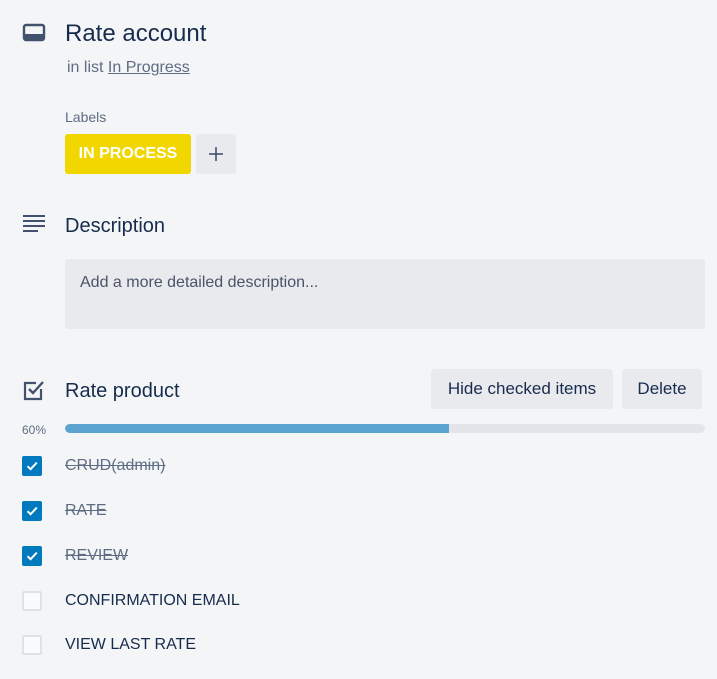 This screenshot has height=679, width=717. I want to click on checklist-icon, so click(34, 390).